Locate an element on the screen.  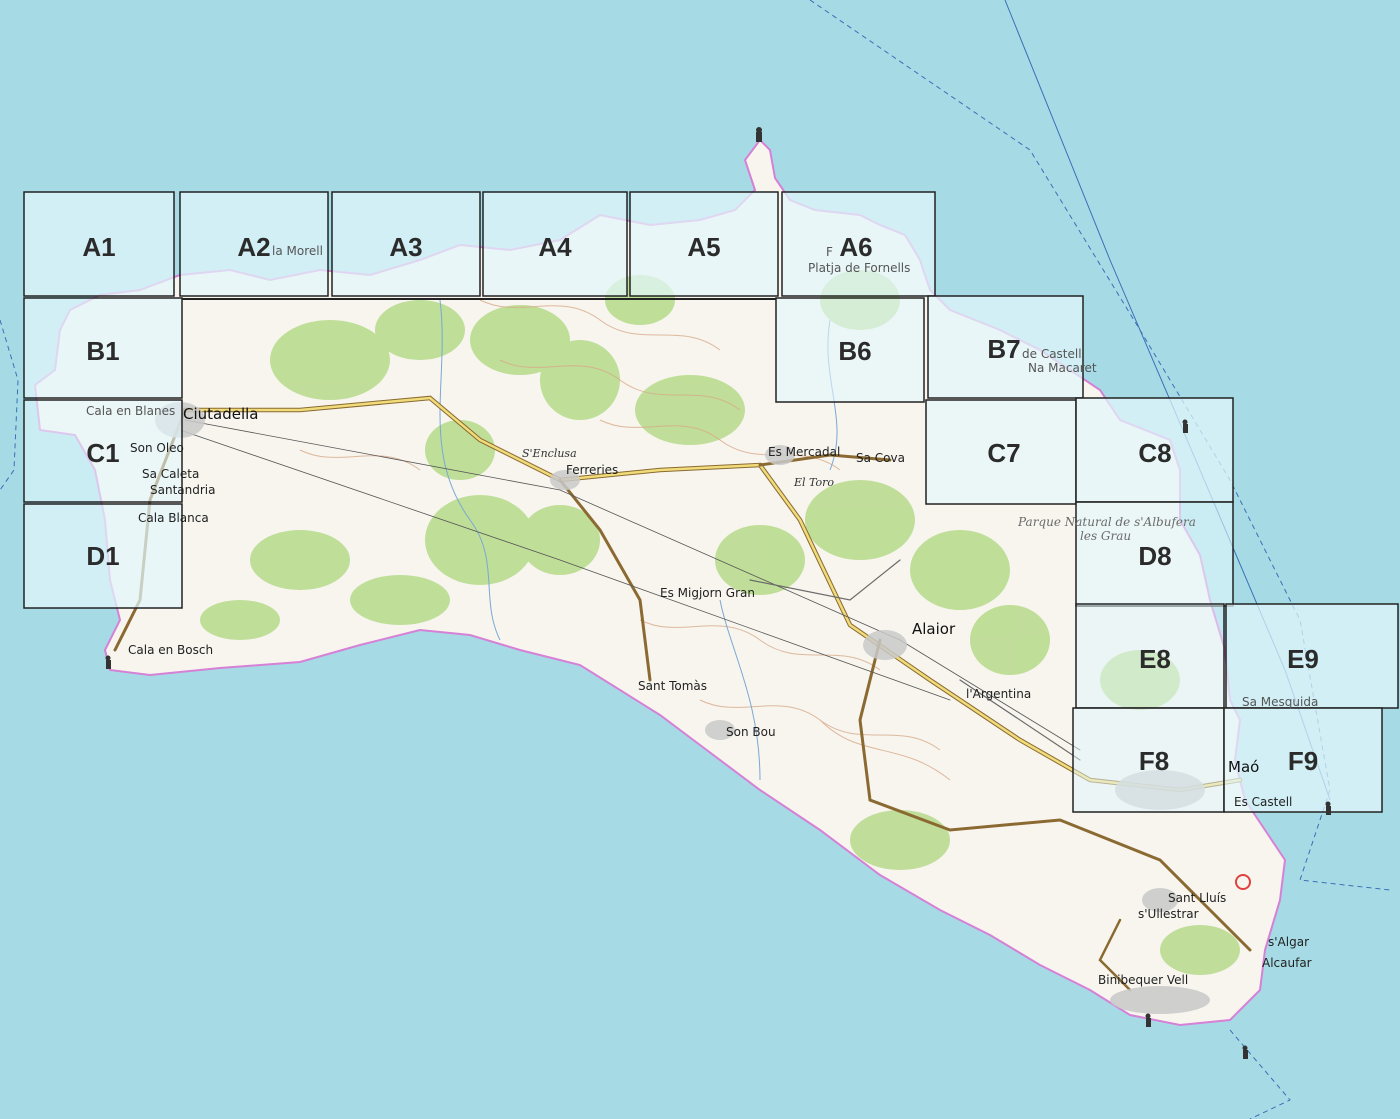
place-label-es-castell: Es Castell is located at coordinates (1263, 802).